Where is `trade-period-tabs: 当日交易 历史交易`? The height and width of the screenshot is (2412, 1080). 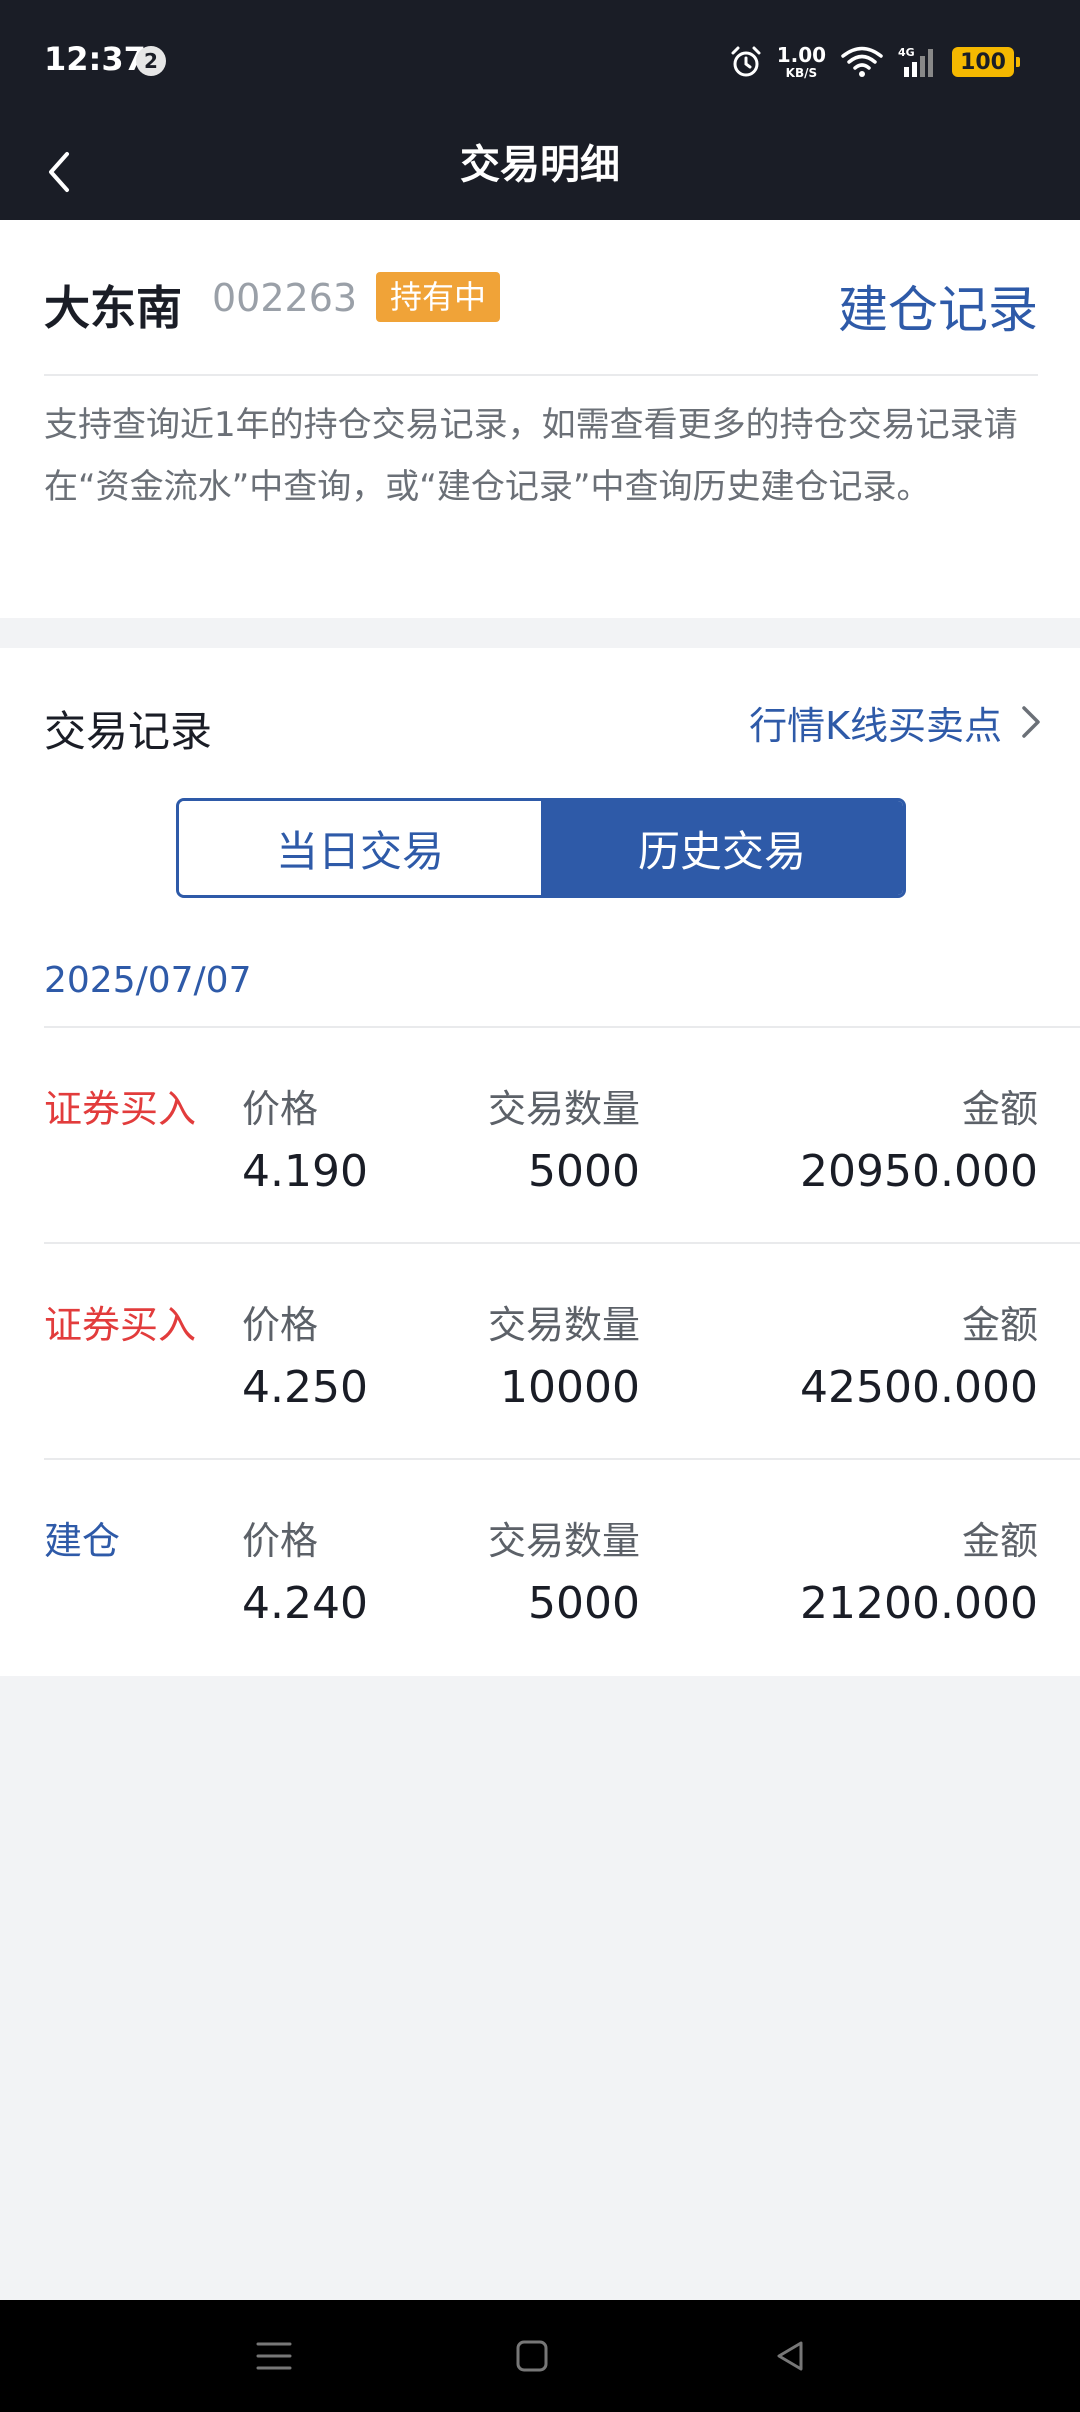 trade-period-tabs: 当日交易 历史交易 is located at coordinates (541, 848).